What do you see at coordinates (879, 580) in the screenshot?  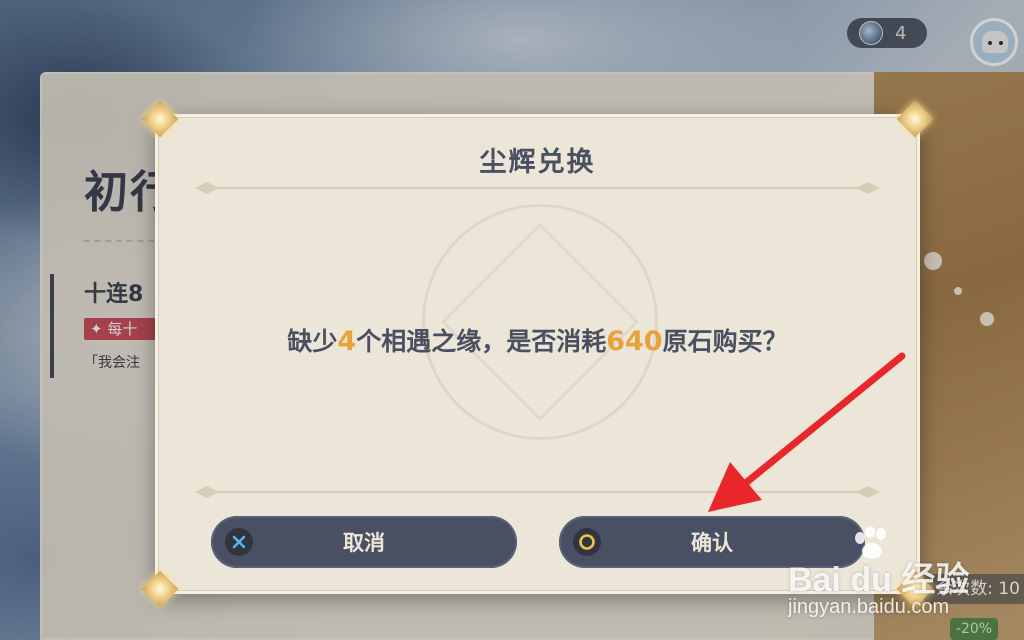 I see `watermark-logo: Bai du 经验` at bounding box center [879, 580].